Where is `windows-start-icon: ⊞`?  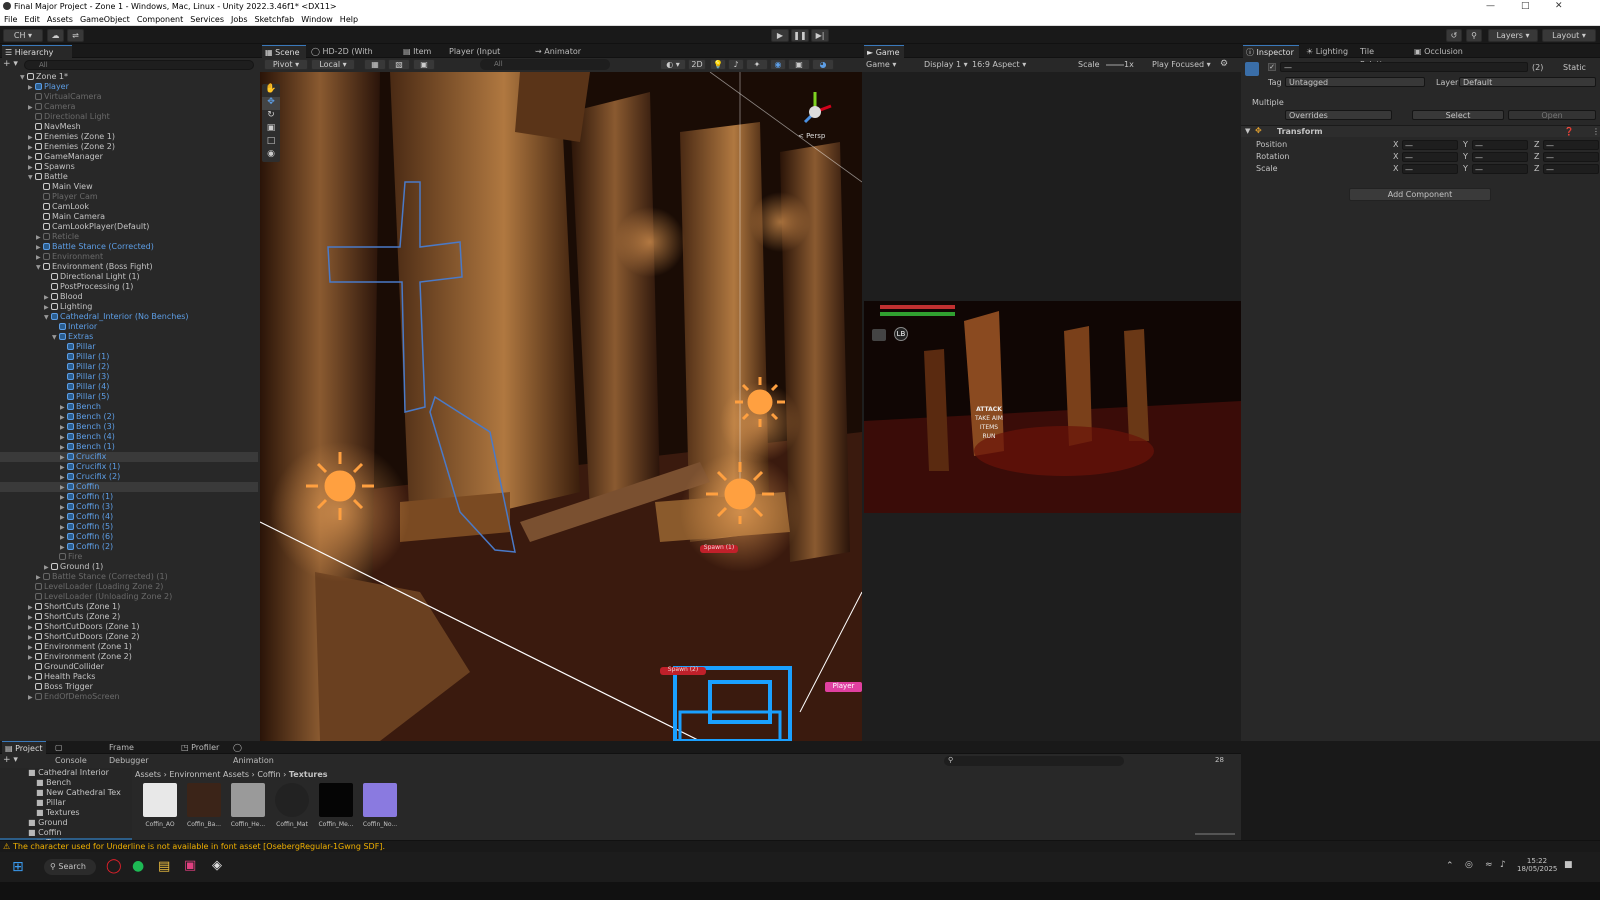
windows-start-icon: ⊞ is located at coordinates (18, 867).